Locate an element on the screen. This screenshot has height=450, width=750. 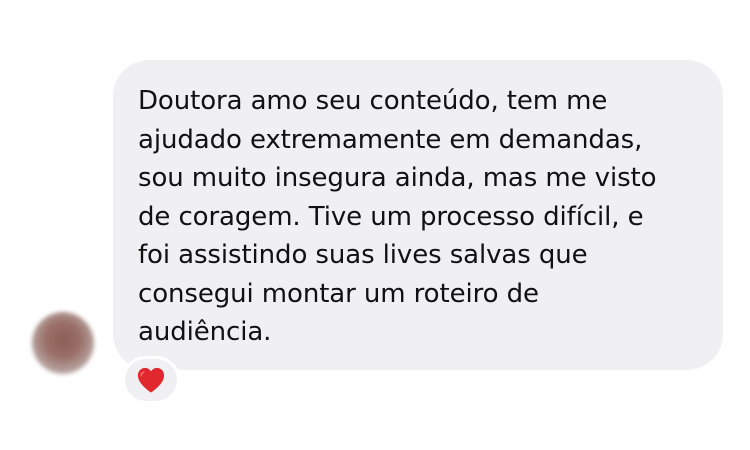
heart-icon is located at coordinates (151, 380).